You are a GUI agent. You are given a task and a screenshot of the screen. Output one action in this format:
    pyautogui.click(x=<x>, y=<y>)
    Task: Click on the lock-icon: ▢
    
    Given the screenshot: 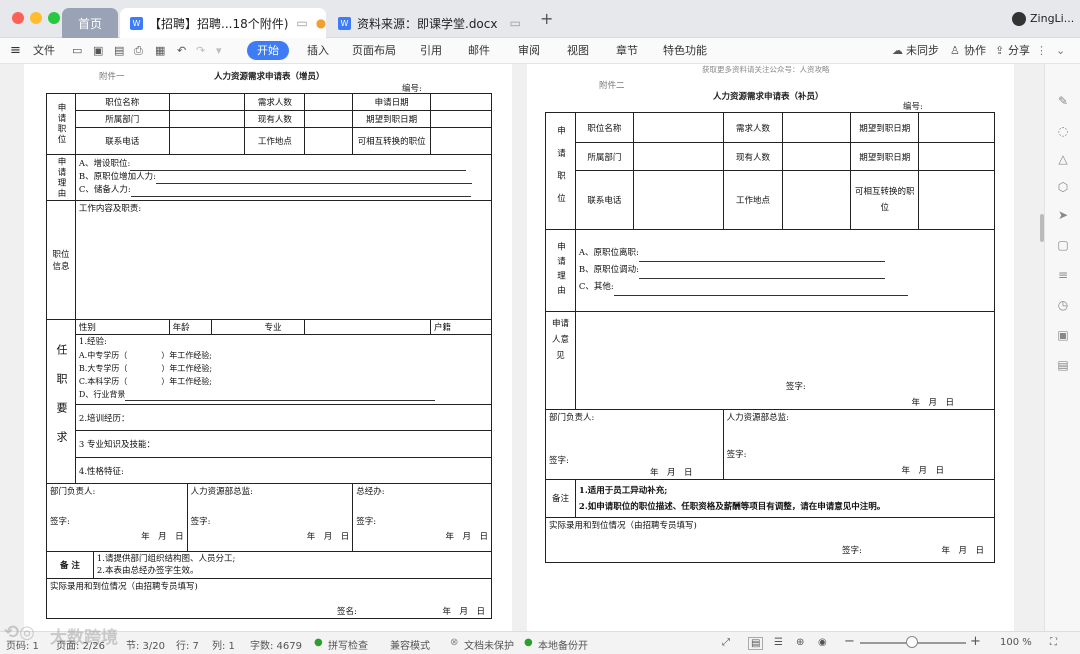 What is the action you would take?
    pyautogui.click(x=1063, y=245)
    